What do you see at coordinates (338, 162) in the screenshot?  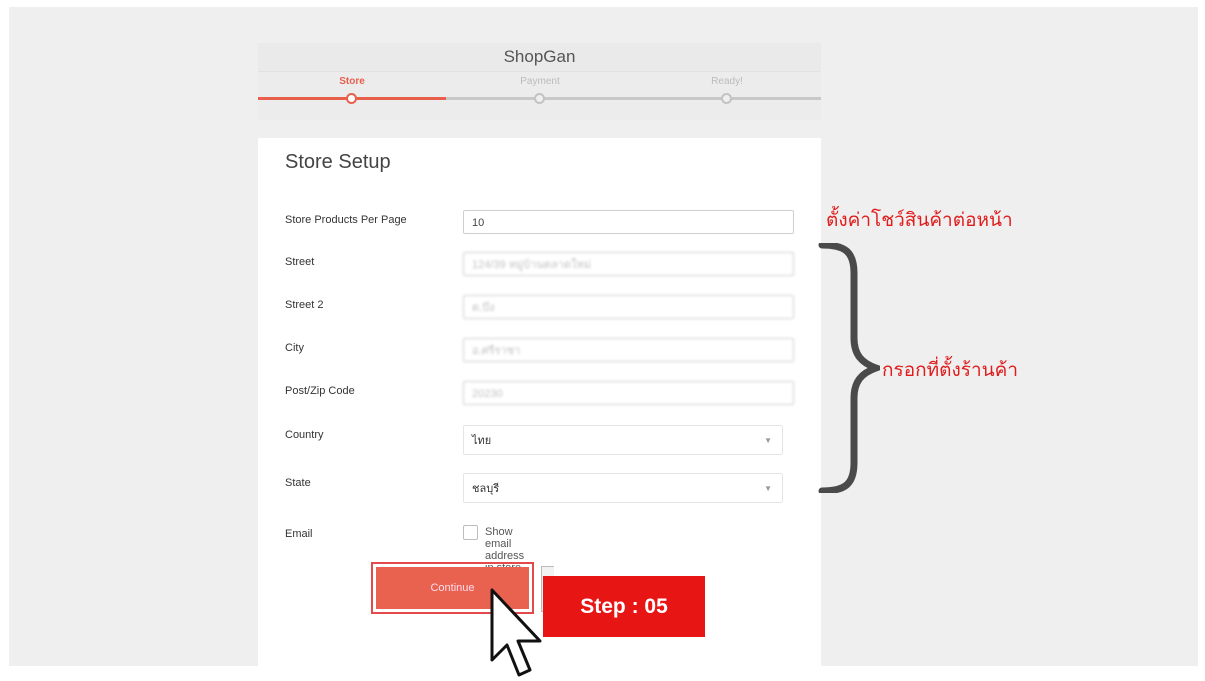 I see `form-title: Store Setup` at bounding box center [338, 162].